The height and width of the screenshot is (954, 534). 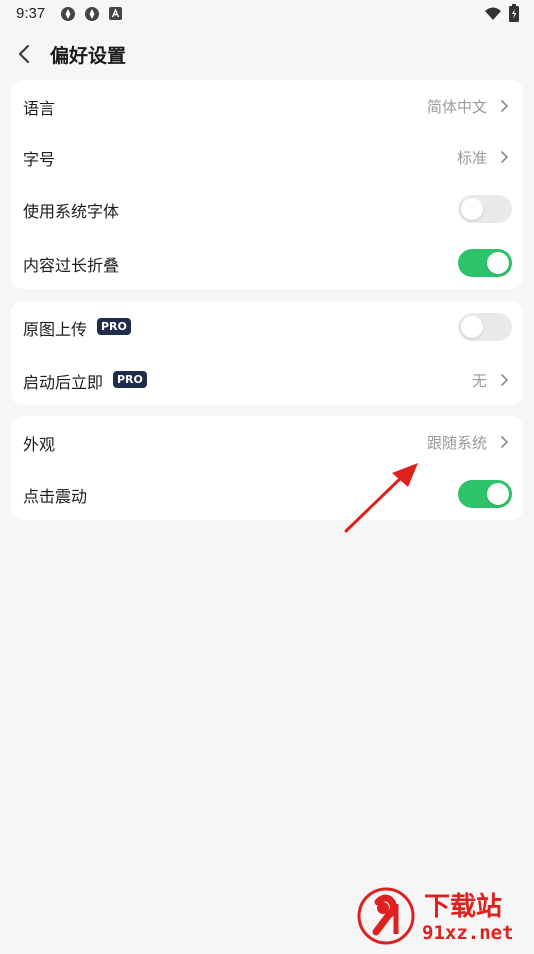 I want to click on setting-row-collapse-long-content: 内容过长折叠, so click(x=267, y=263).